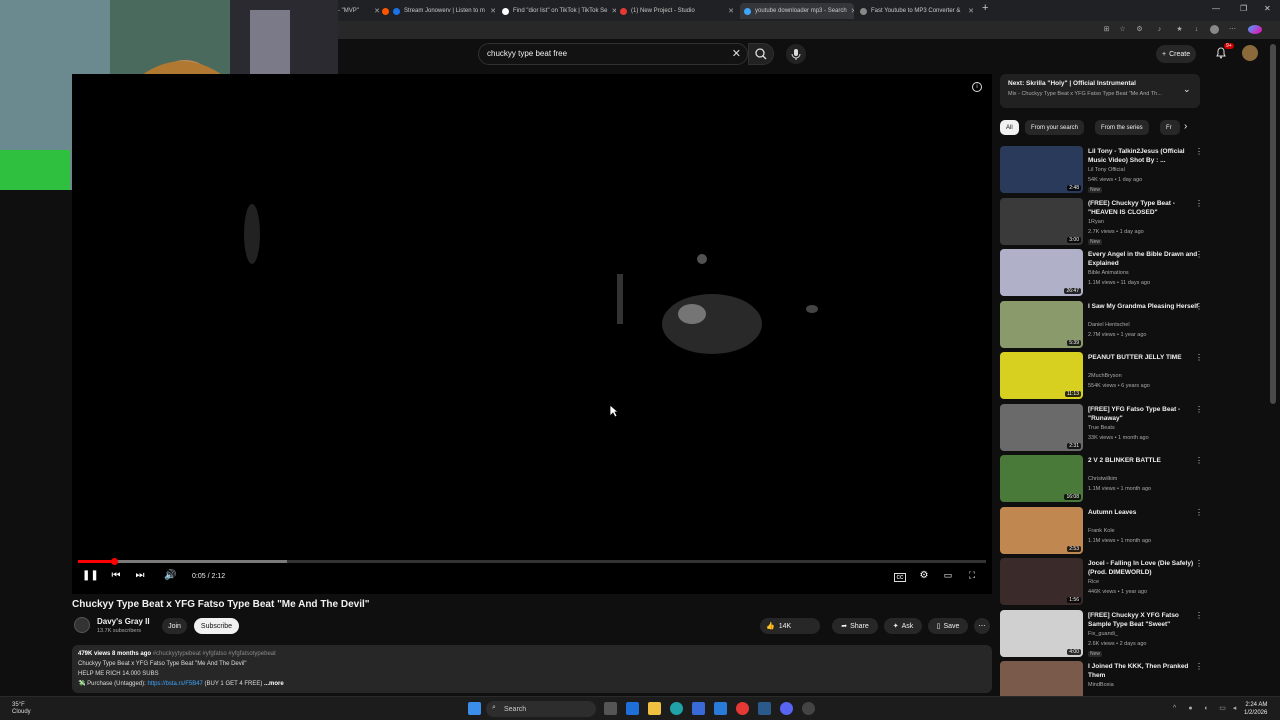 This screenshot has width=1280, height=720. What do you see at coordinates (1055, 127) in the screenshot?
I see `chip-from-your-search: From your search` at bounding box center [1055, 127].